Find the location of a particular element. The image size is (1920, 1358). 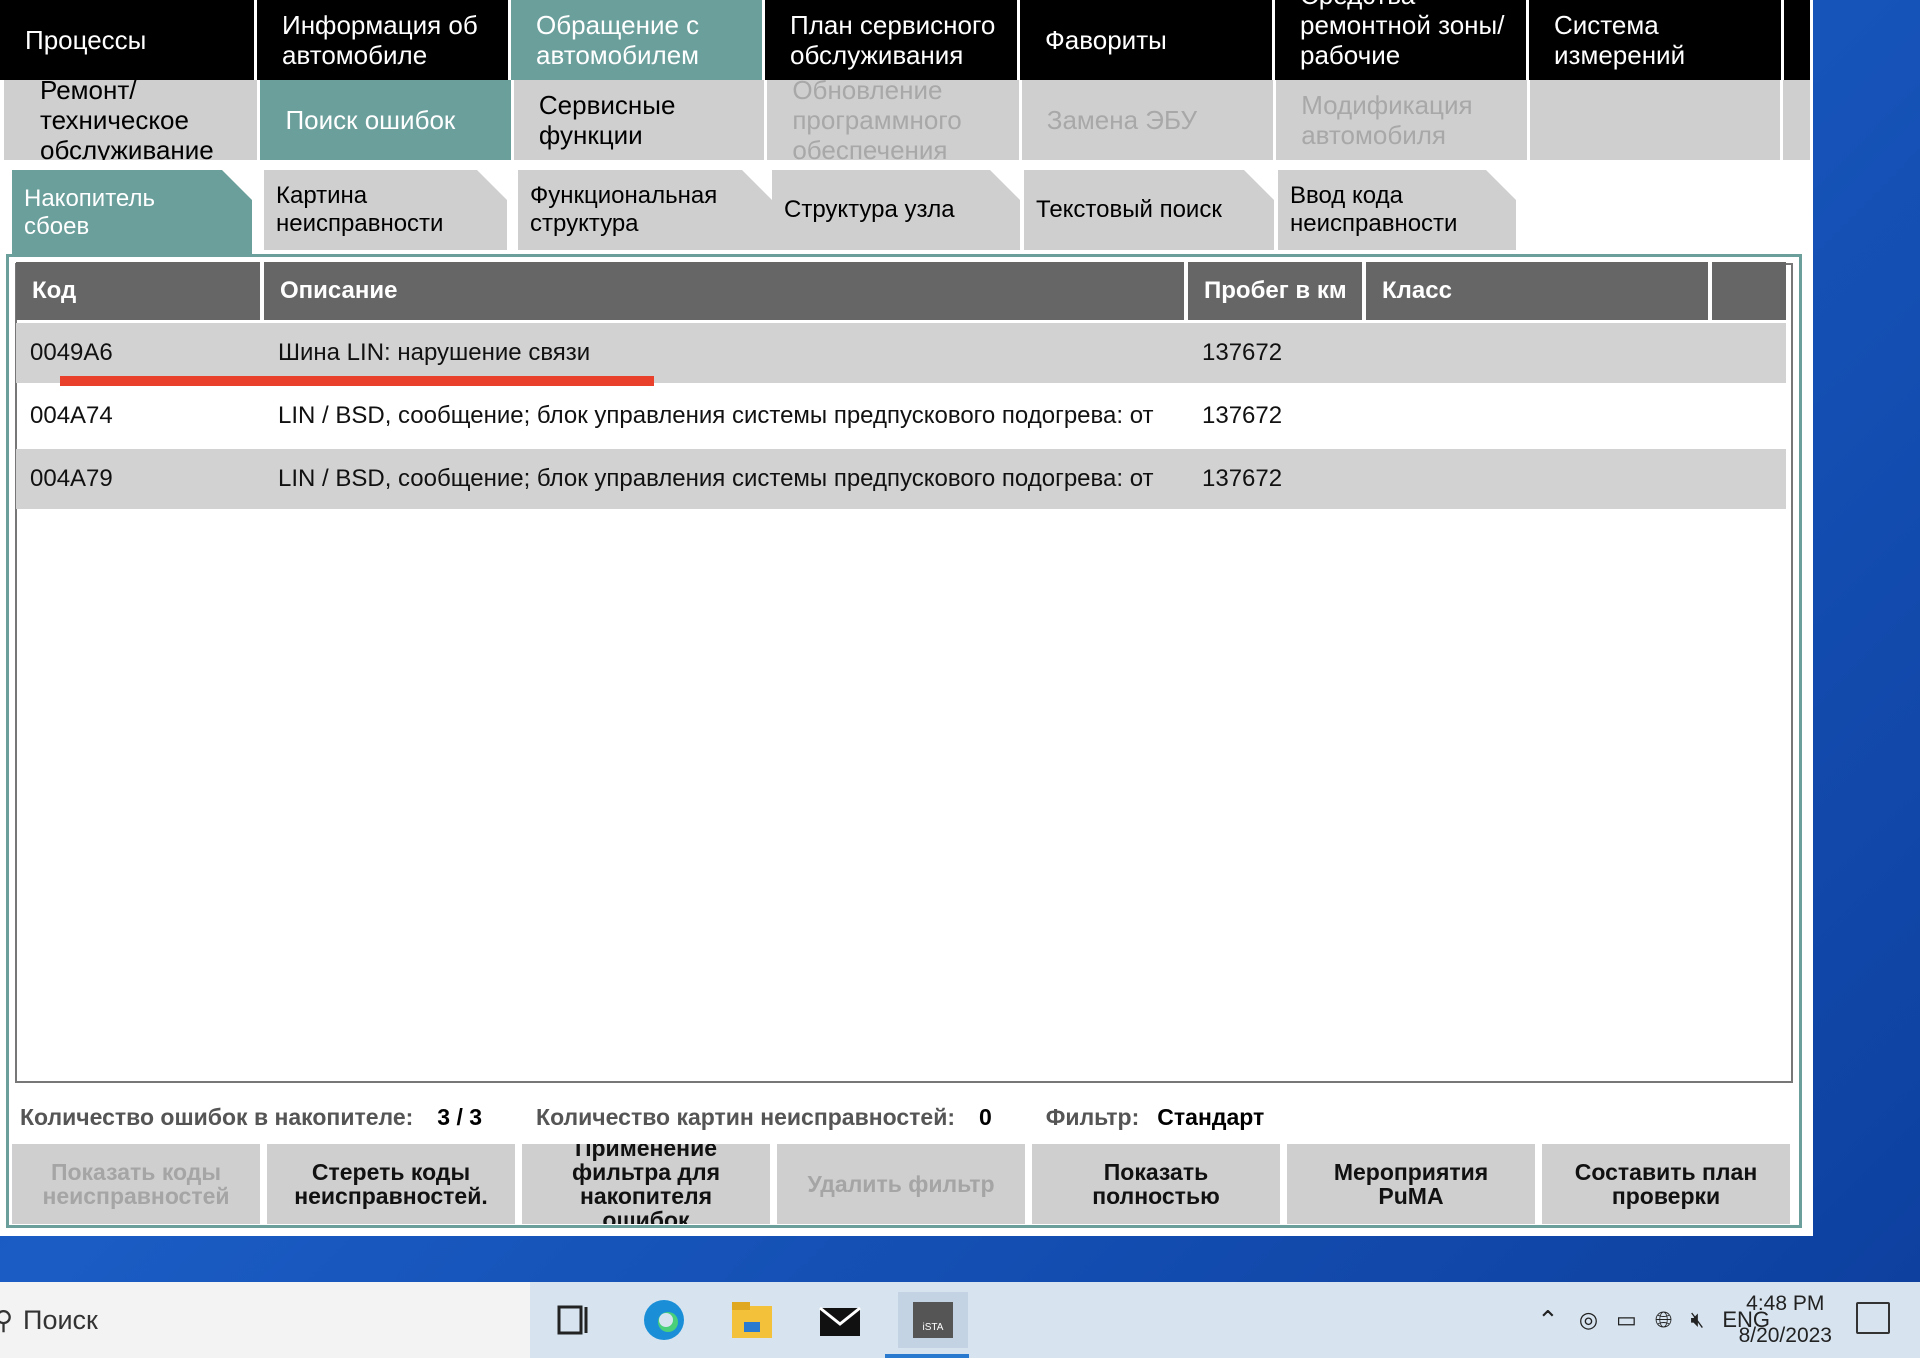

remove-filter-button: Удалить фильтр is located at coordinates (901, 1184).